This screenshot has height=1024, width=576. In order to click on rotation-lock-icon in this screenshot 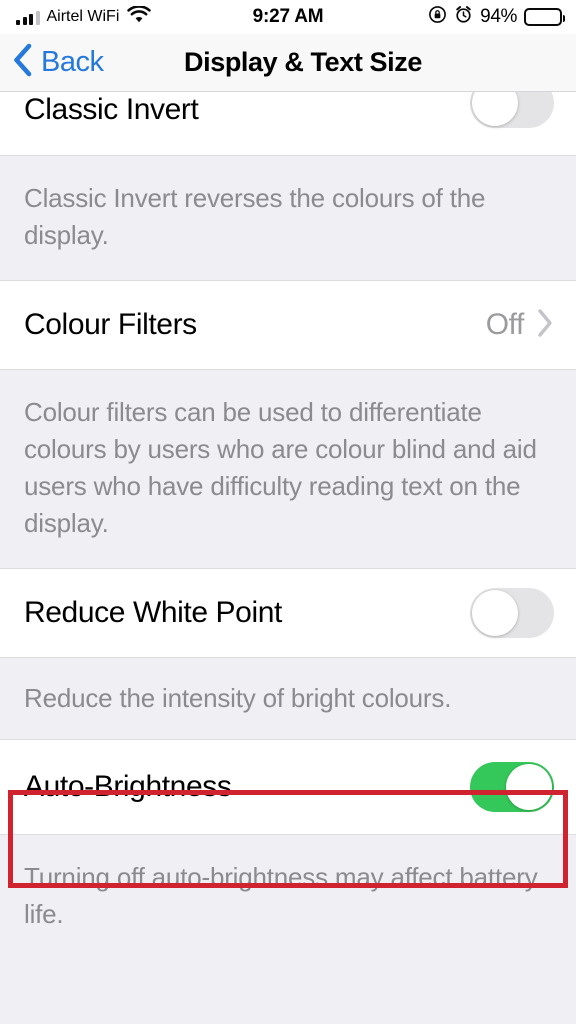, I will do `click(437, 17)`.